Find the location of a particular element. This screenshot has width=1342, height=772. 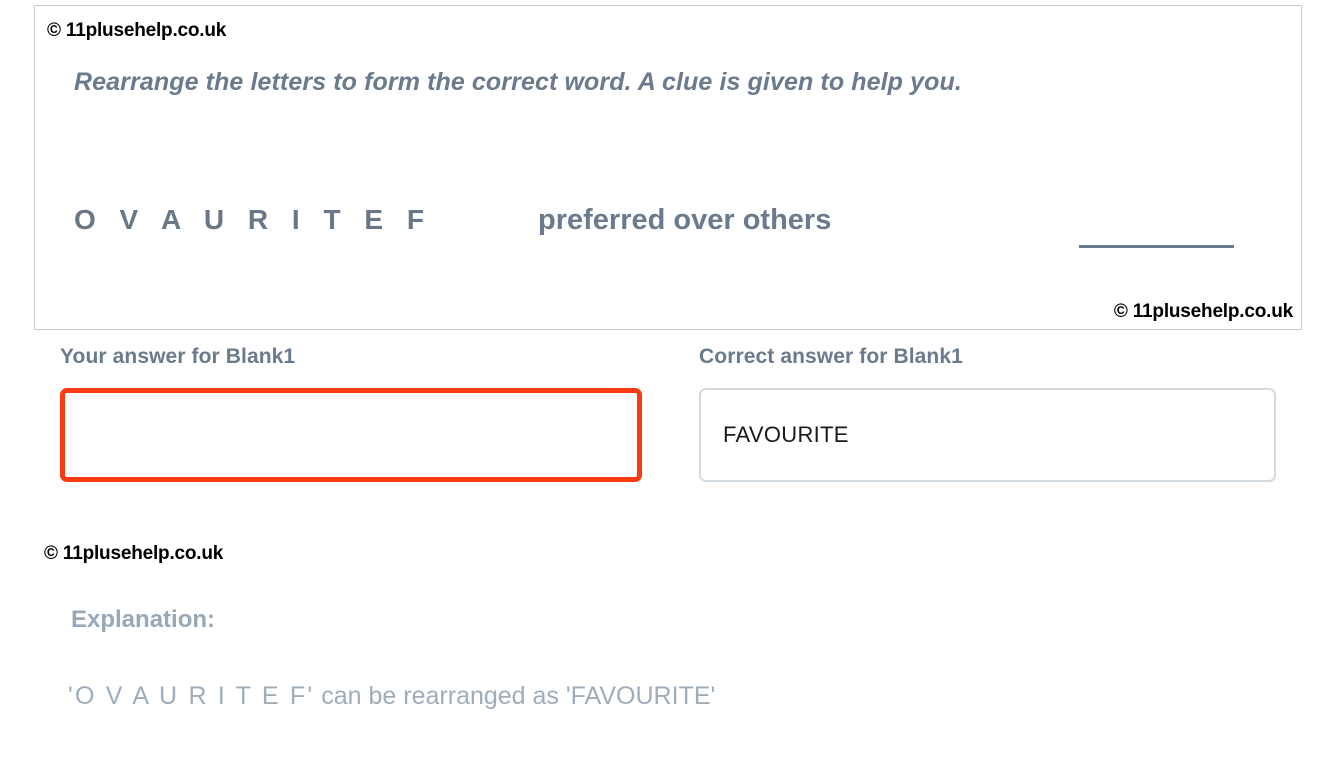

puzzle-row: O V A U R I T E F preferred over others is located at coordinates (668, 234).